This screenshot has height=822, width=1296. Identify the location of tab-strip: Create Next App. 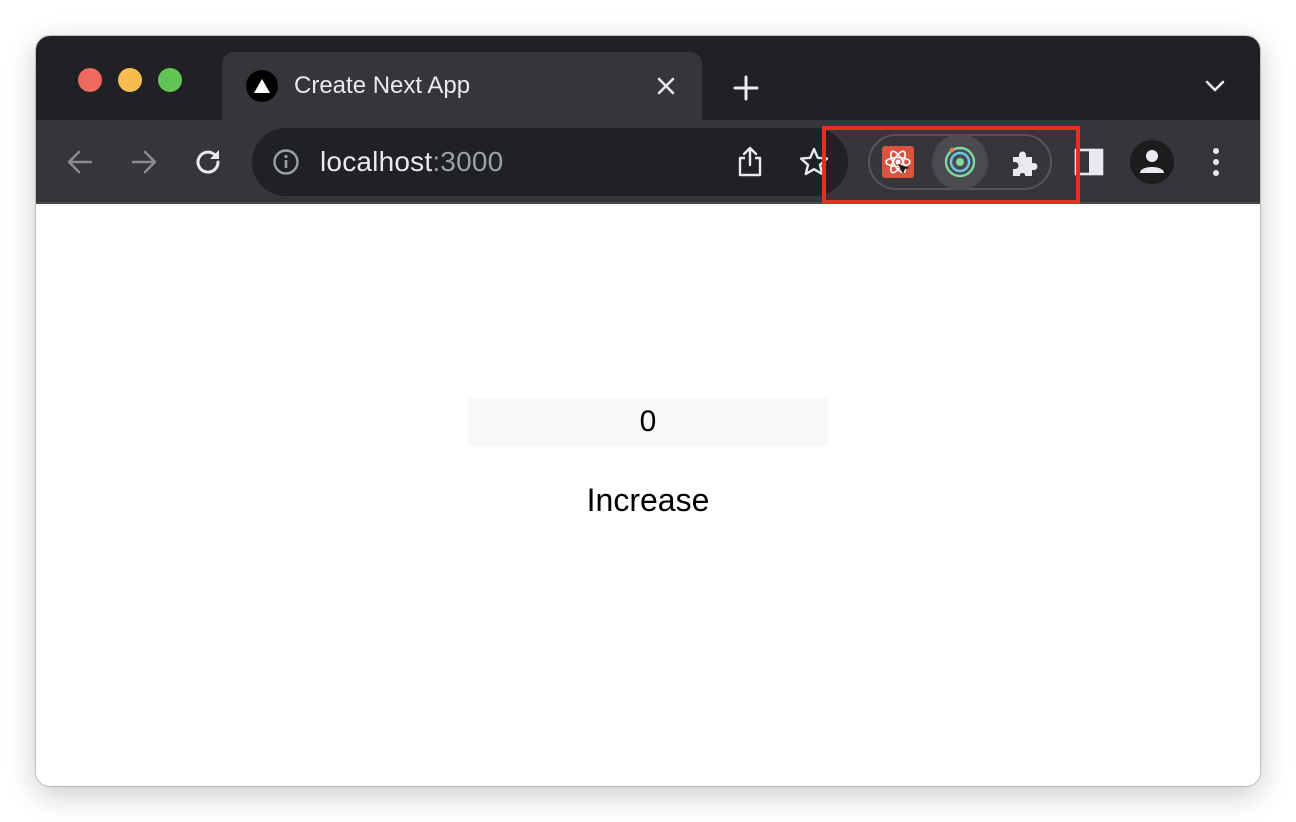
(648, 78).